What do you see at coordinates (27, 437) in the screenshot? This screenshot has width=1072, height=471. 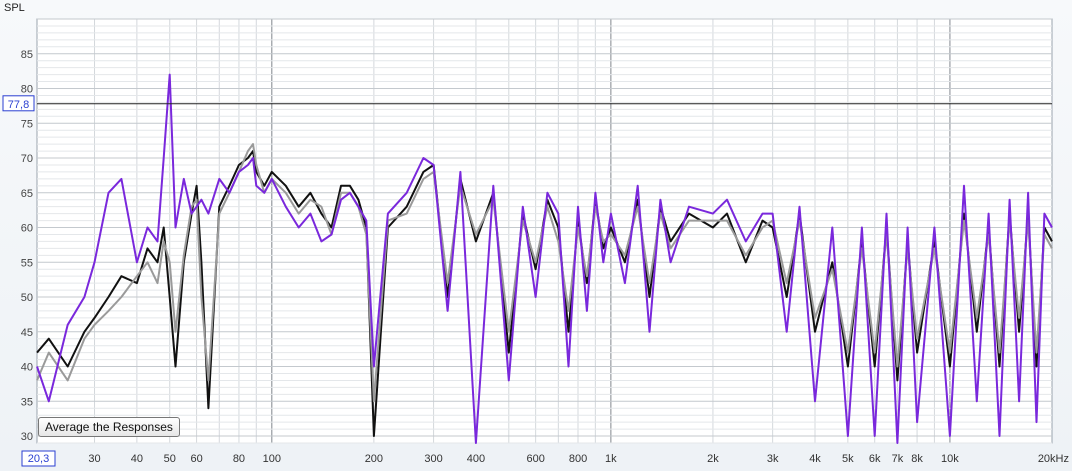 I see `y-tick-label: 30` at bounding box center [27, 437].